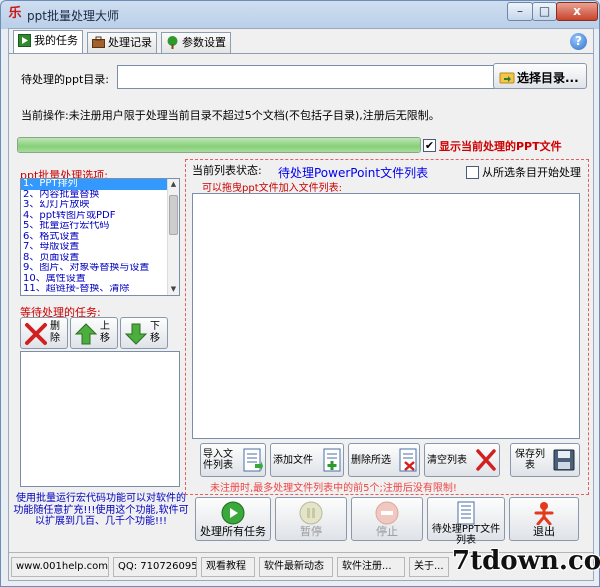  I want to click on stop-button: 停止, so click(387, 519).